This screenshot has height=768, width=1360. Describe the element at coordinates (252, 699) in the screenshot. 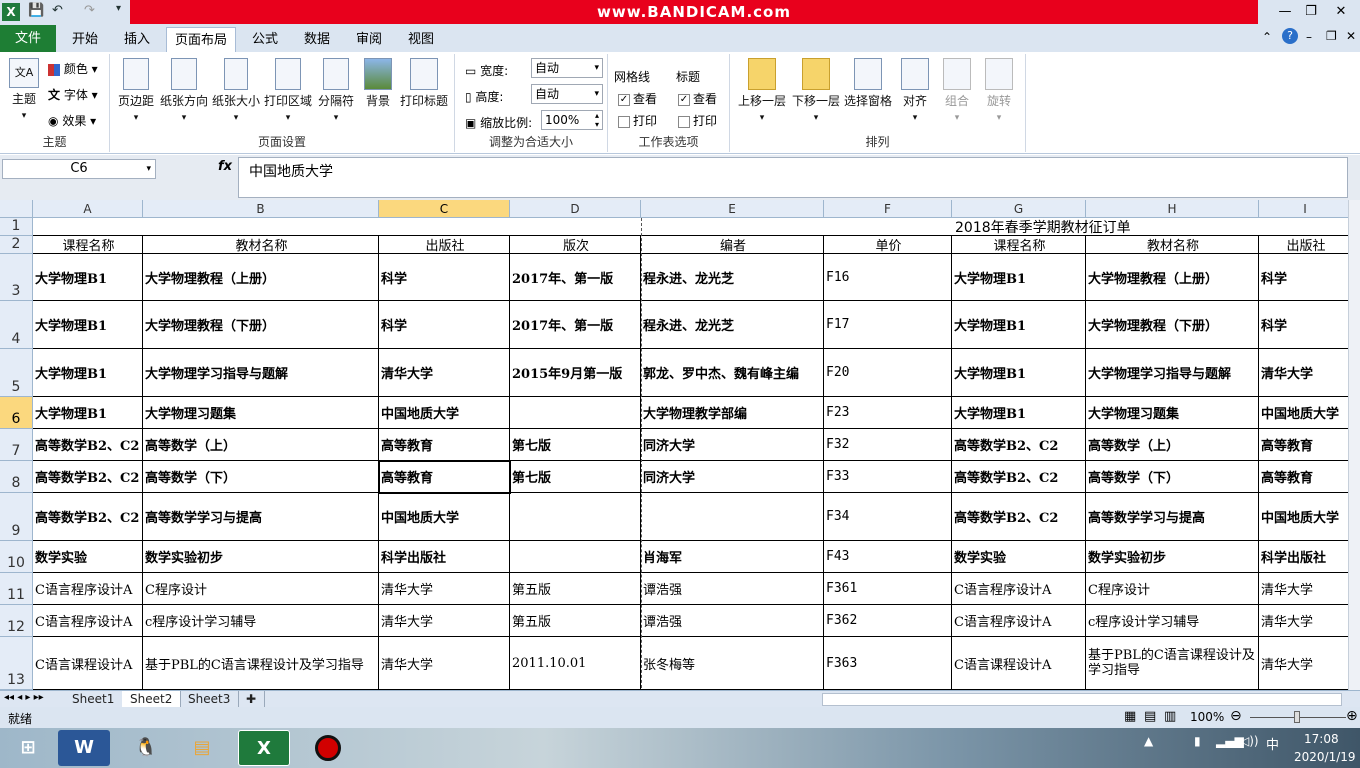

I see `insert-sheet-icon: ✚` at that location.